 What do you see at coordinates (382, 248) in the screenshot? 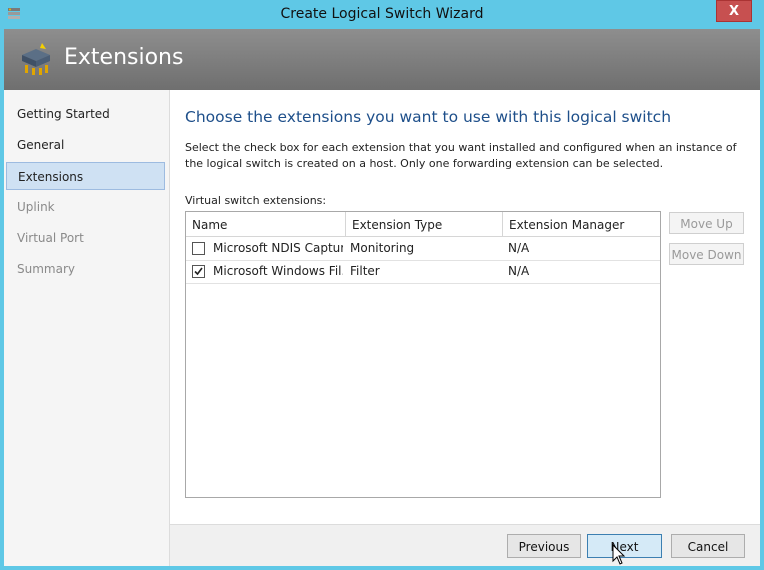
I see `row-extension-type: Monitoring` at bounding box center [382, 248].